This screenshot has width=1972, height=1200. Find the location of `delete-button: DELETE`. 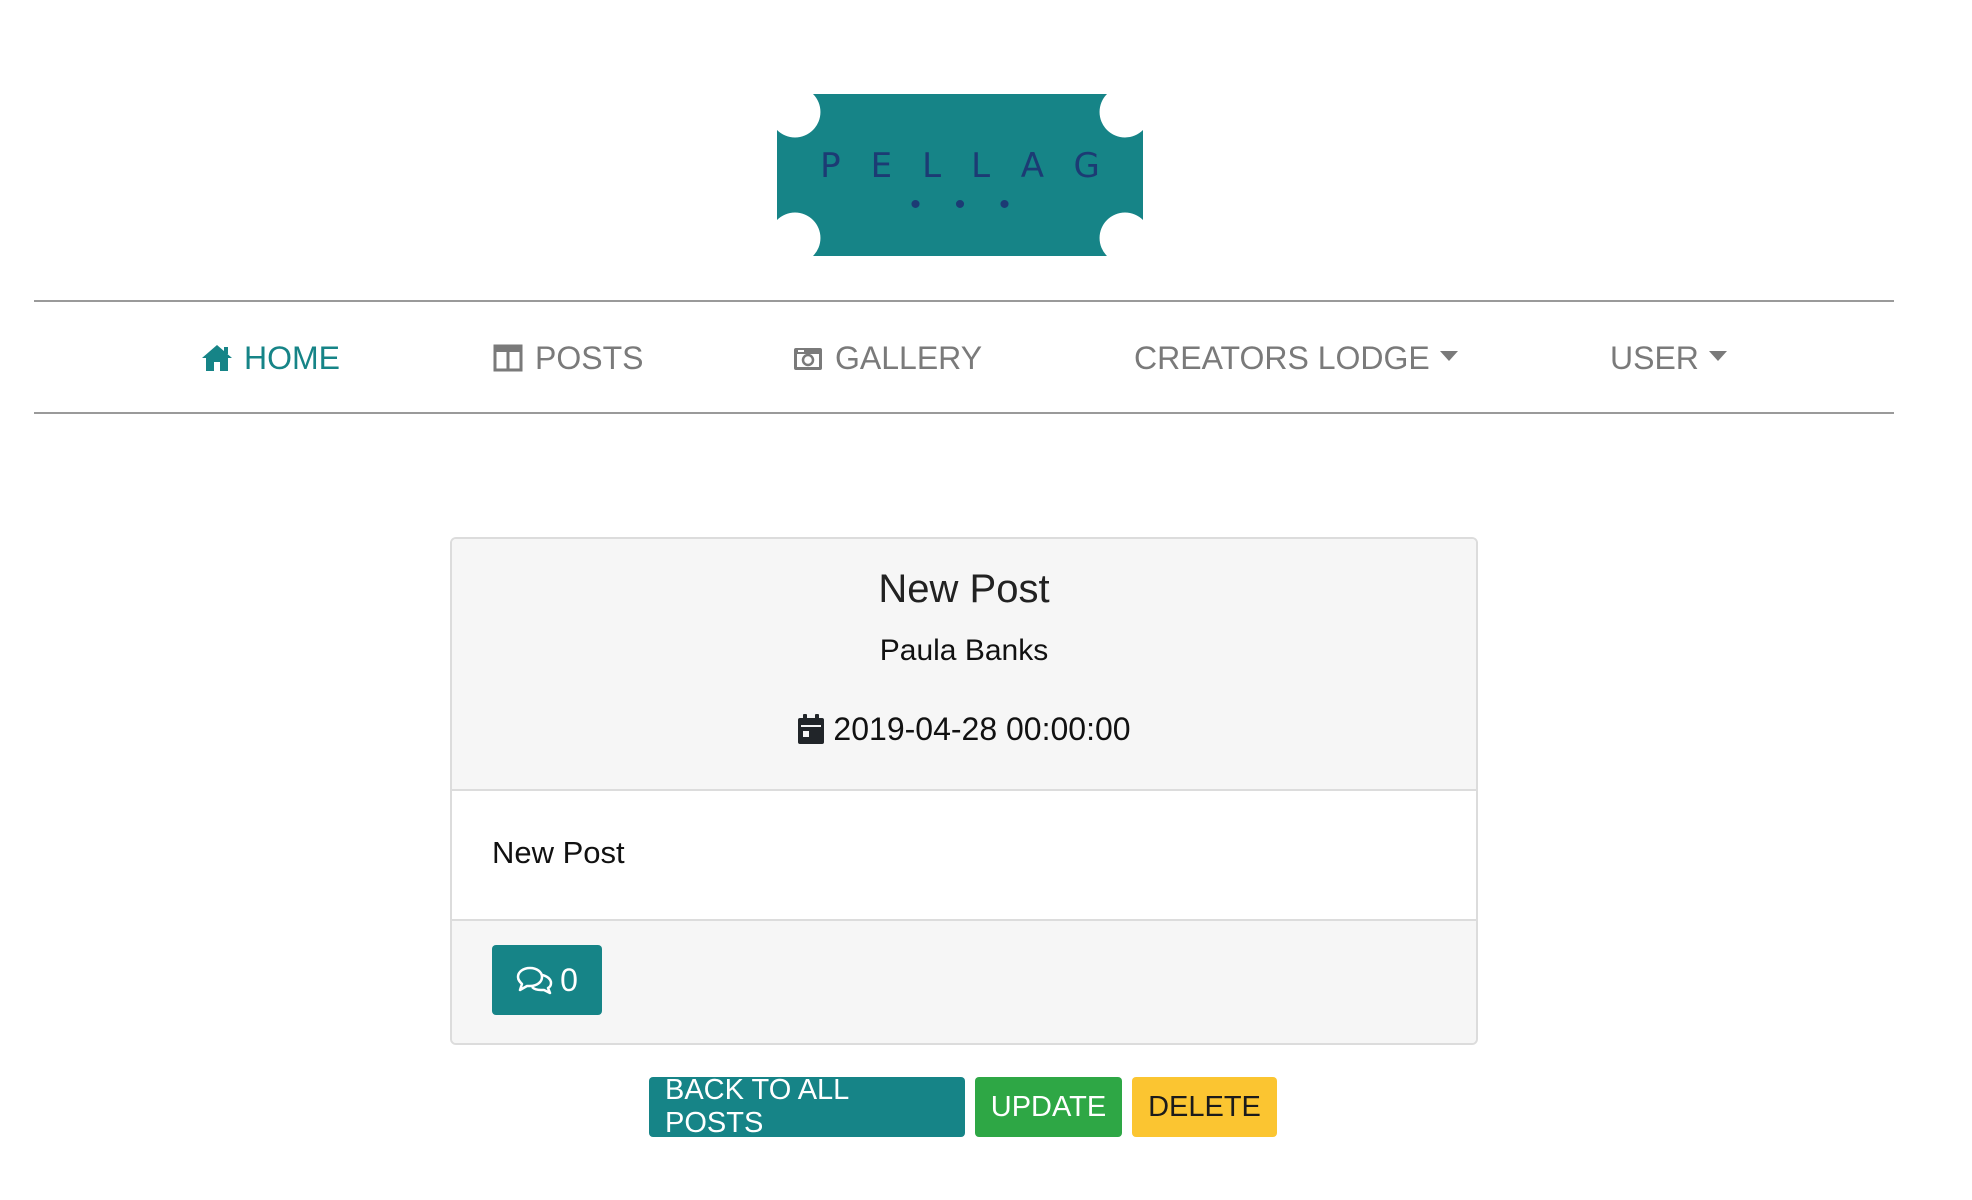

delete-button: DELETE is located at coordinates (1204, 1107).